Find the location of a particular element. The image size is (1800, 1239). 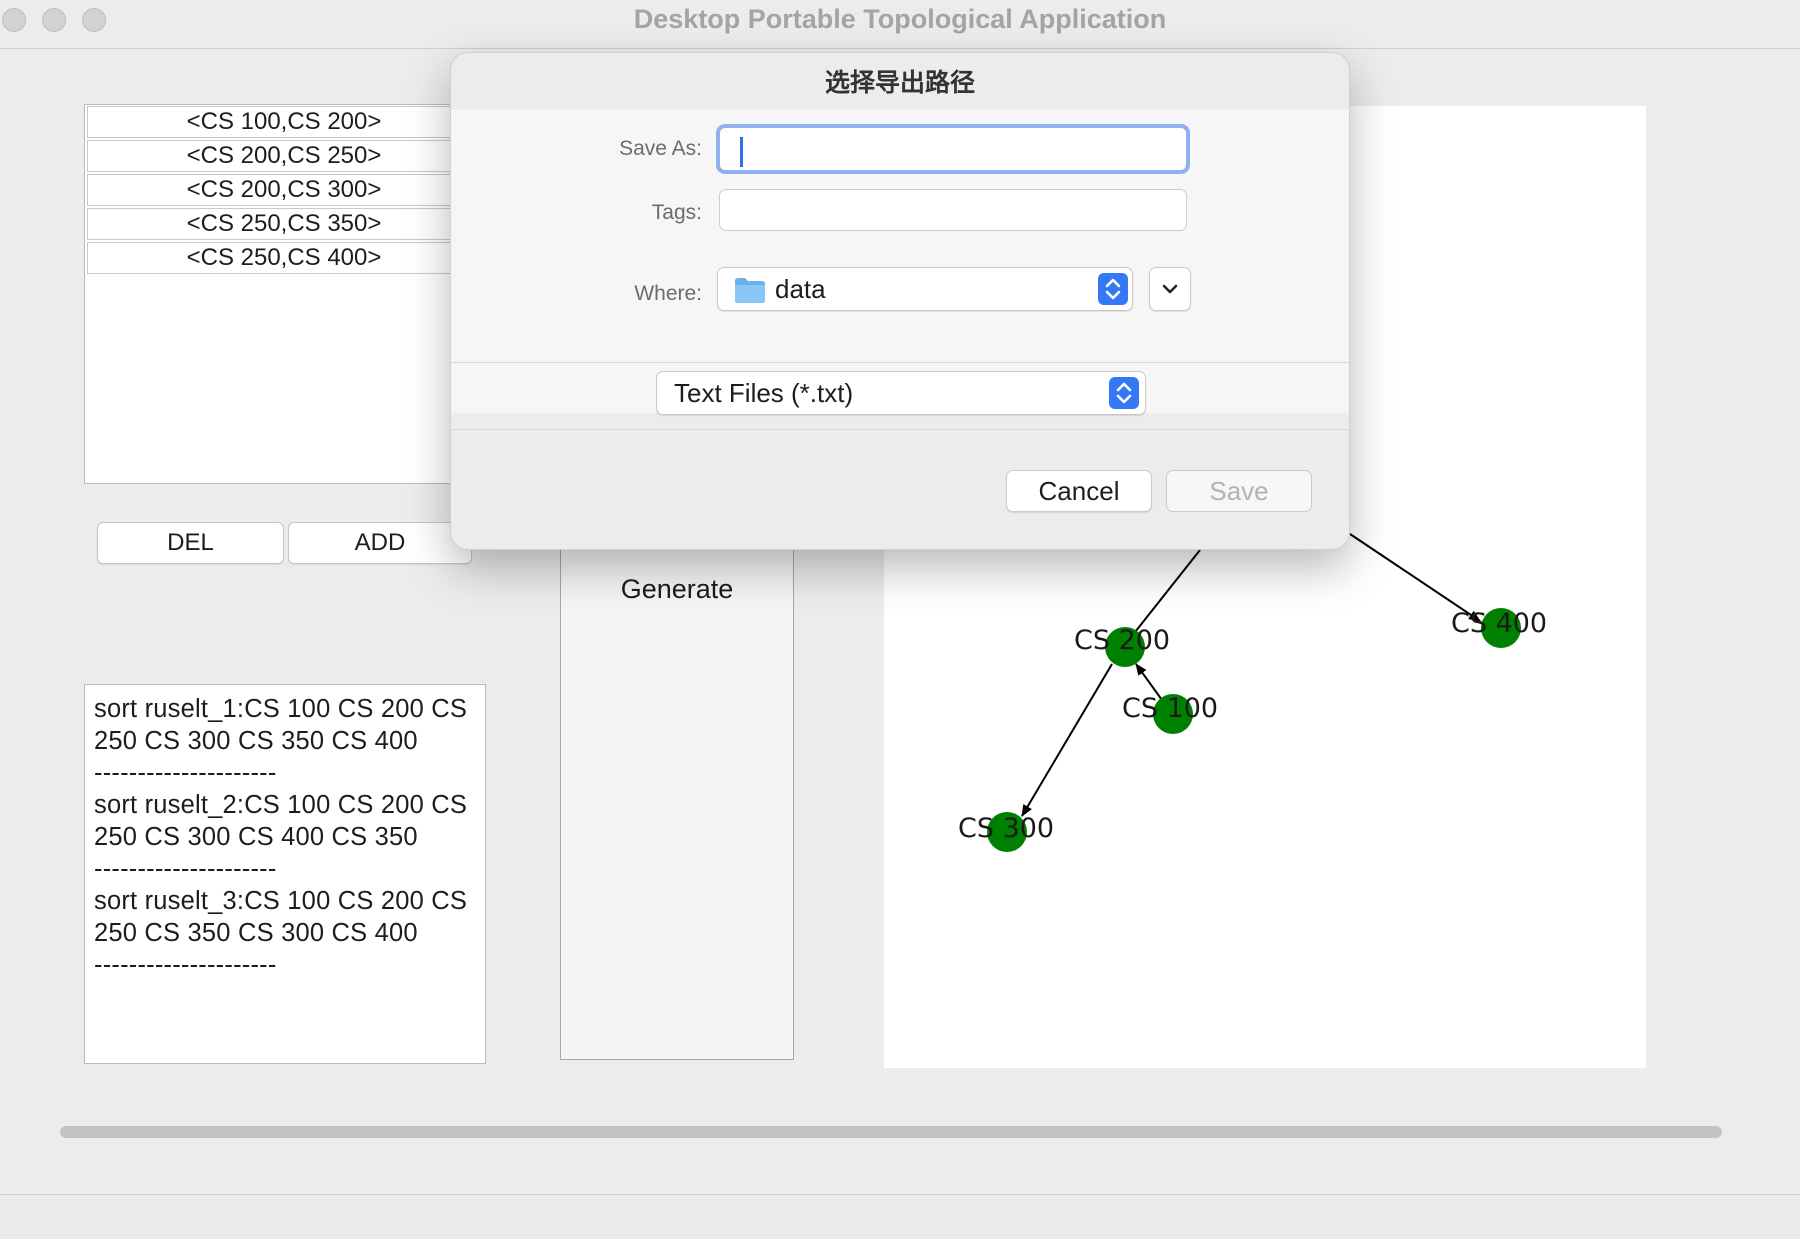

cancel-button: Cancel is located at coordinates (1079, 491).